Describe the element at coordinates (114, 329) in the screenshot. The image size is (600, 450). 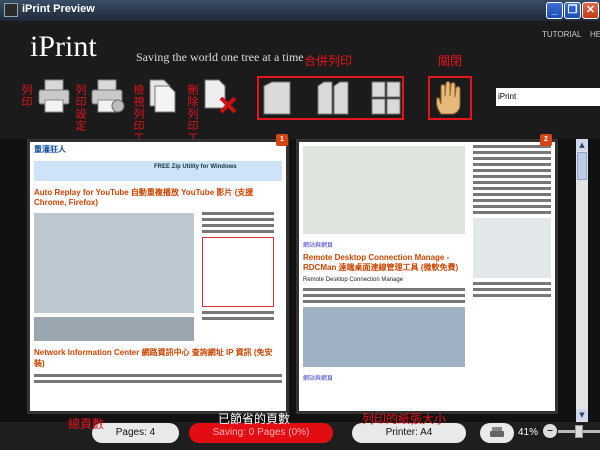
I see `page1-screenshot-strip` at that location.